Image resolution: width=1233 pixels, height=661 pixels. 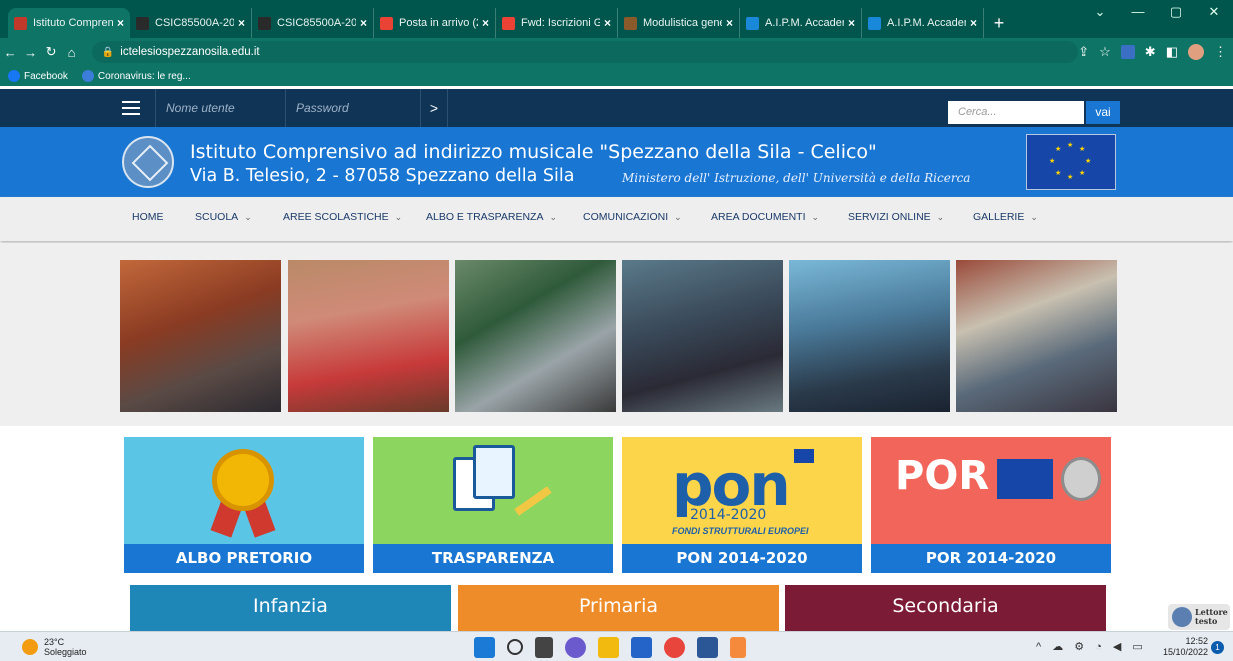 What do you see at coordinates (999, 23) in the screenshot?
I see `new-tab-button: +` at bounding box center [999, 23].